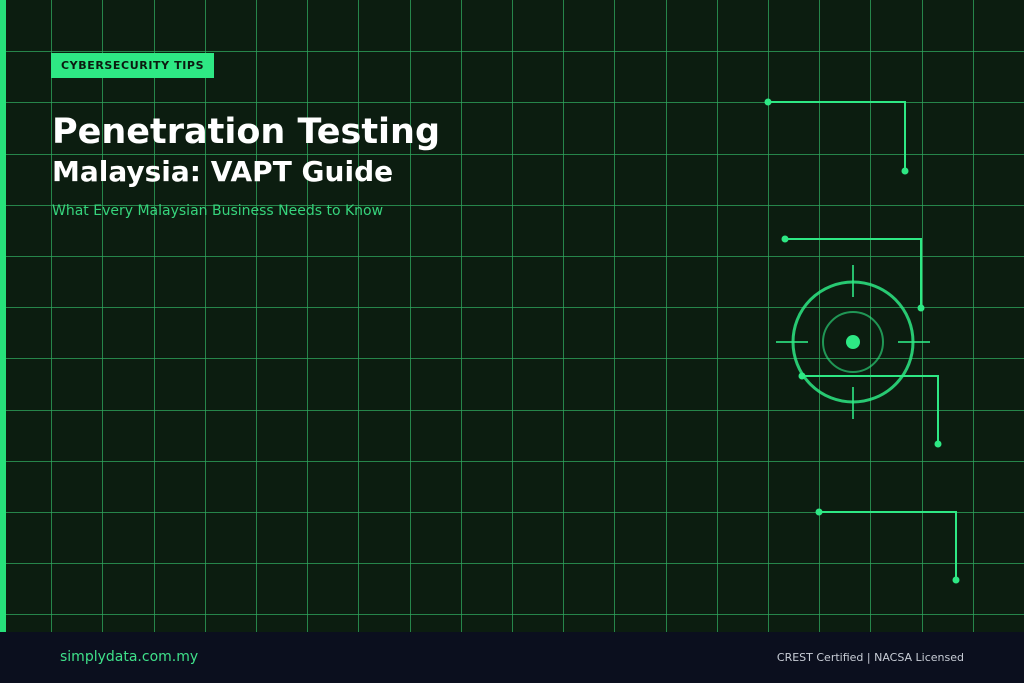  I want to click on decorative-graphics, so click(862, 341).